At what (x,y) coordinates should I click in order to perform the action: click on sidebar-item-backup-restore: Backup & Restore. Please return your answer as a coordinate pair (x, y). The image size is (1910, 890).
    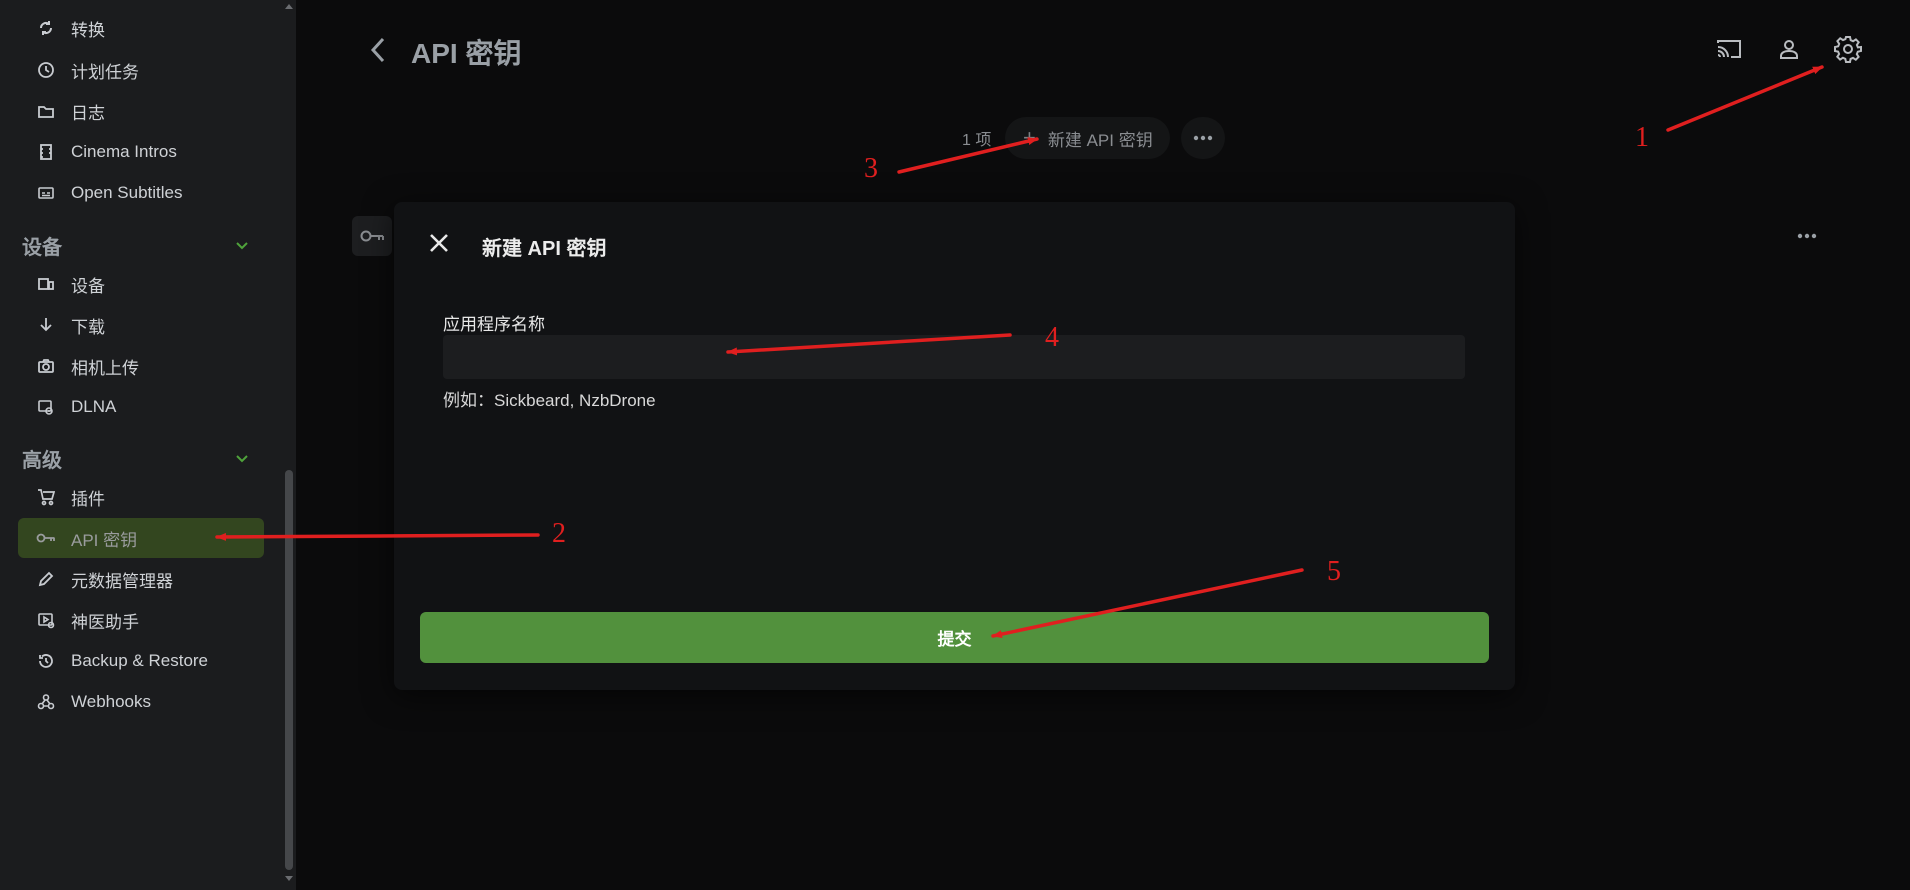
    Looking at the image, I should click on (141, 661).